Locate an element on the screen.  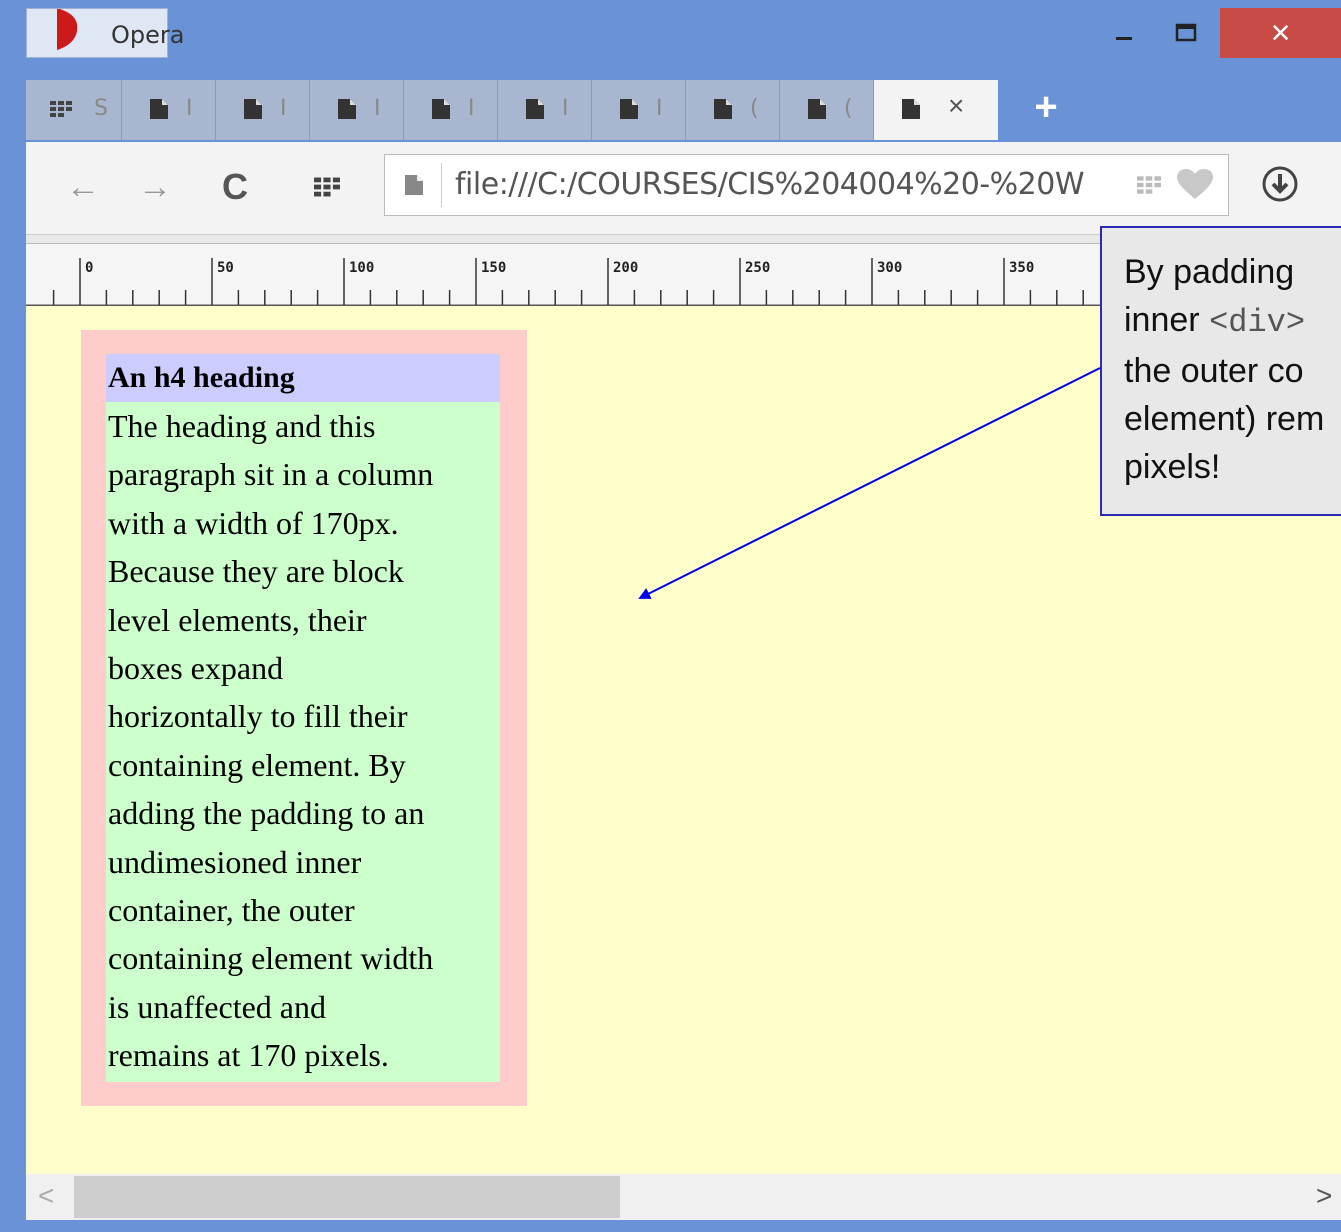
forward-button: → is located at coordinates (155, 187).